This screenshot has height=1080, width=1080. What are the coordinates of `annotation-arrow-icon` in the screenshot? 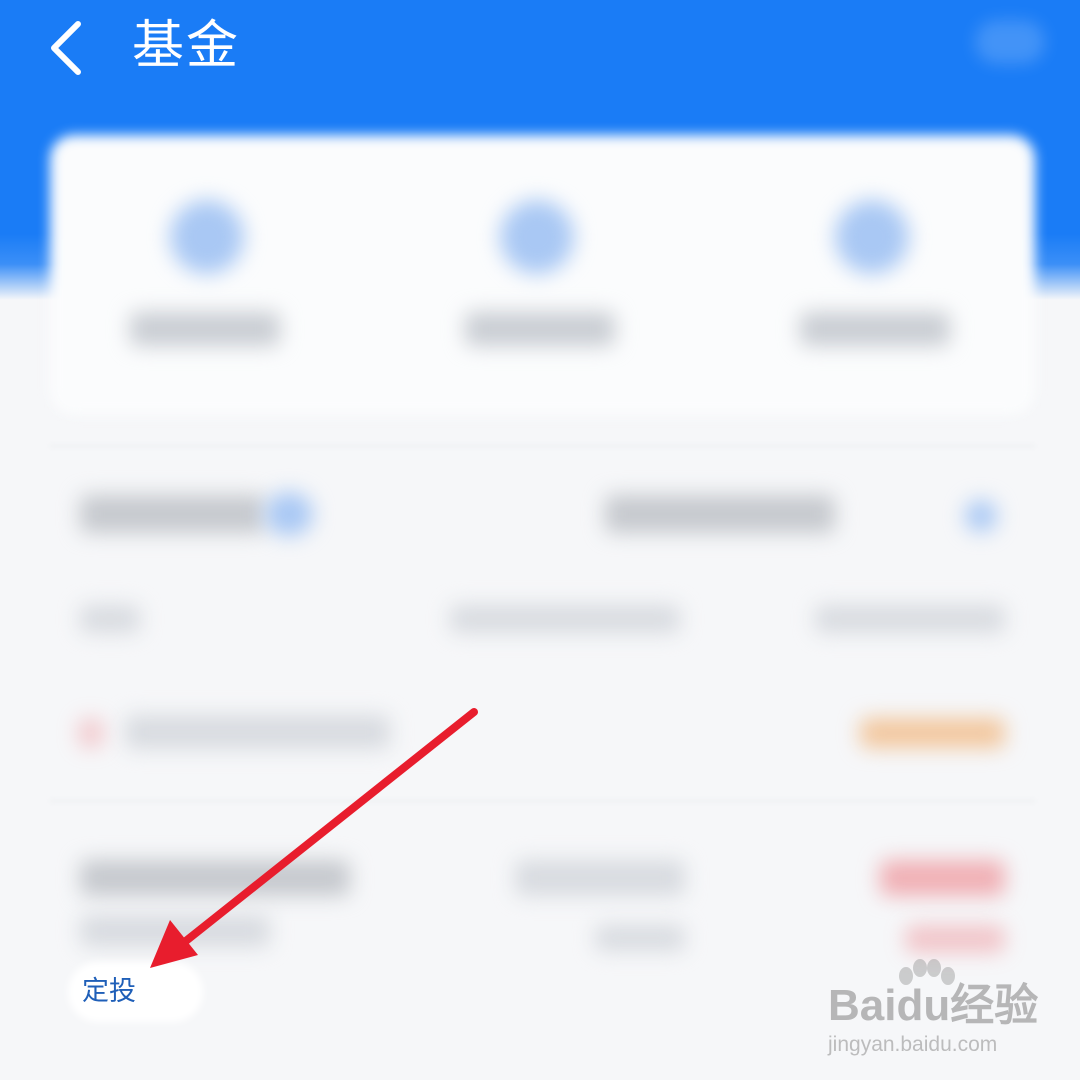 It's located at (314, 838).